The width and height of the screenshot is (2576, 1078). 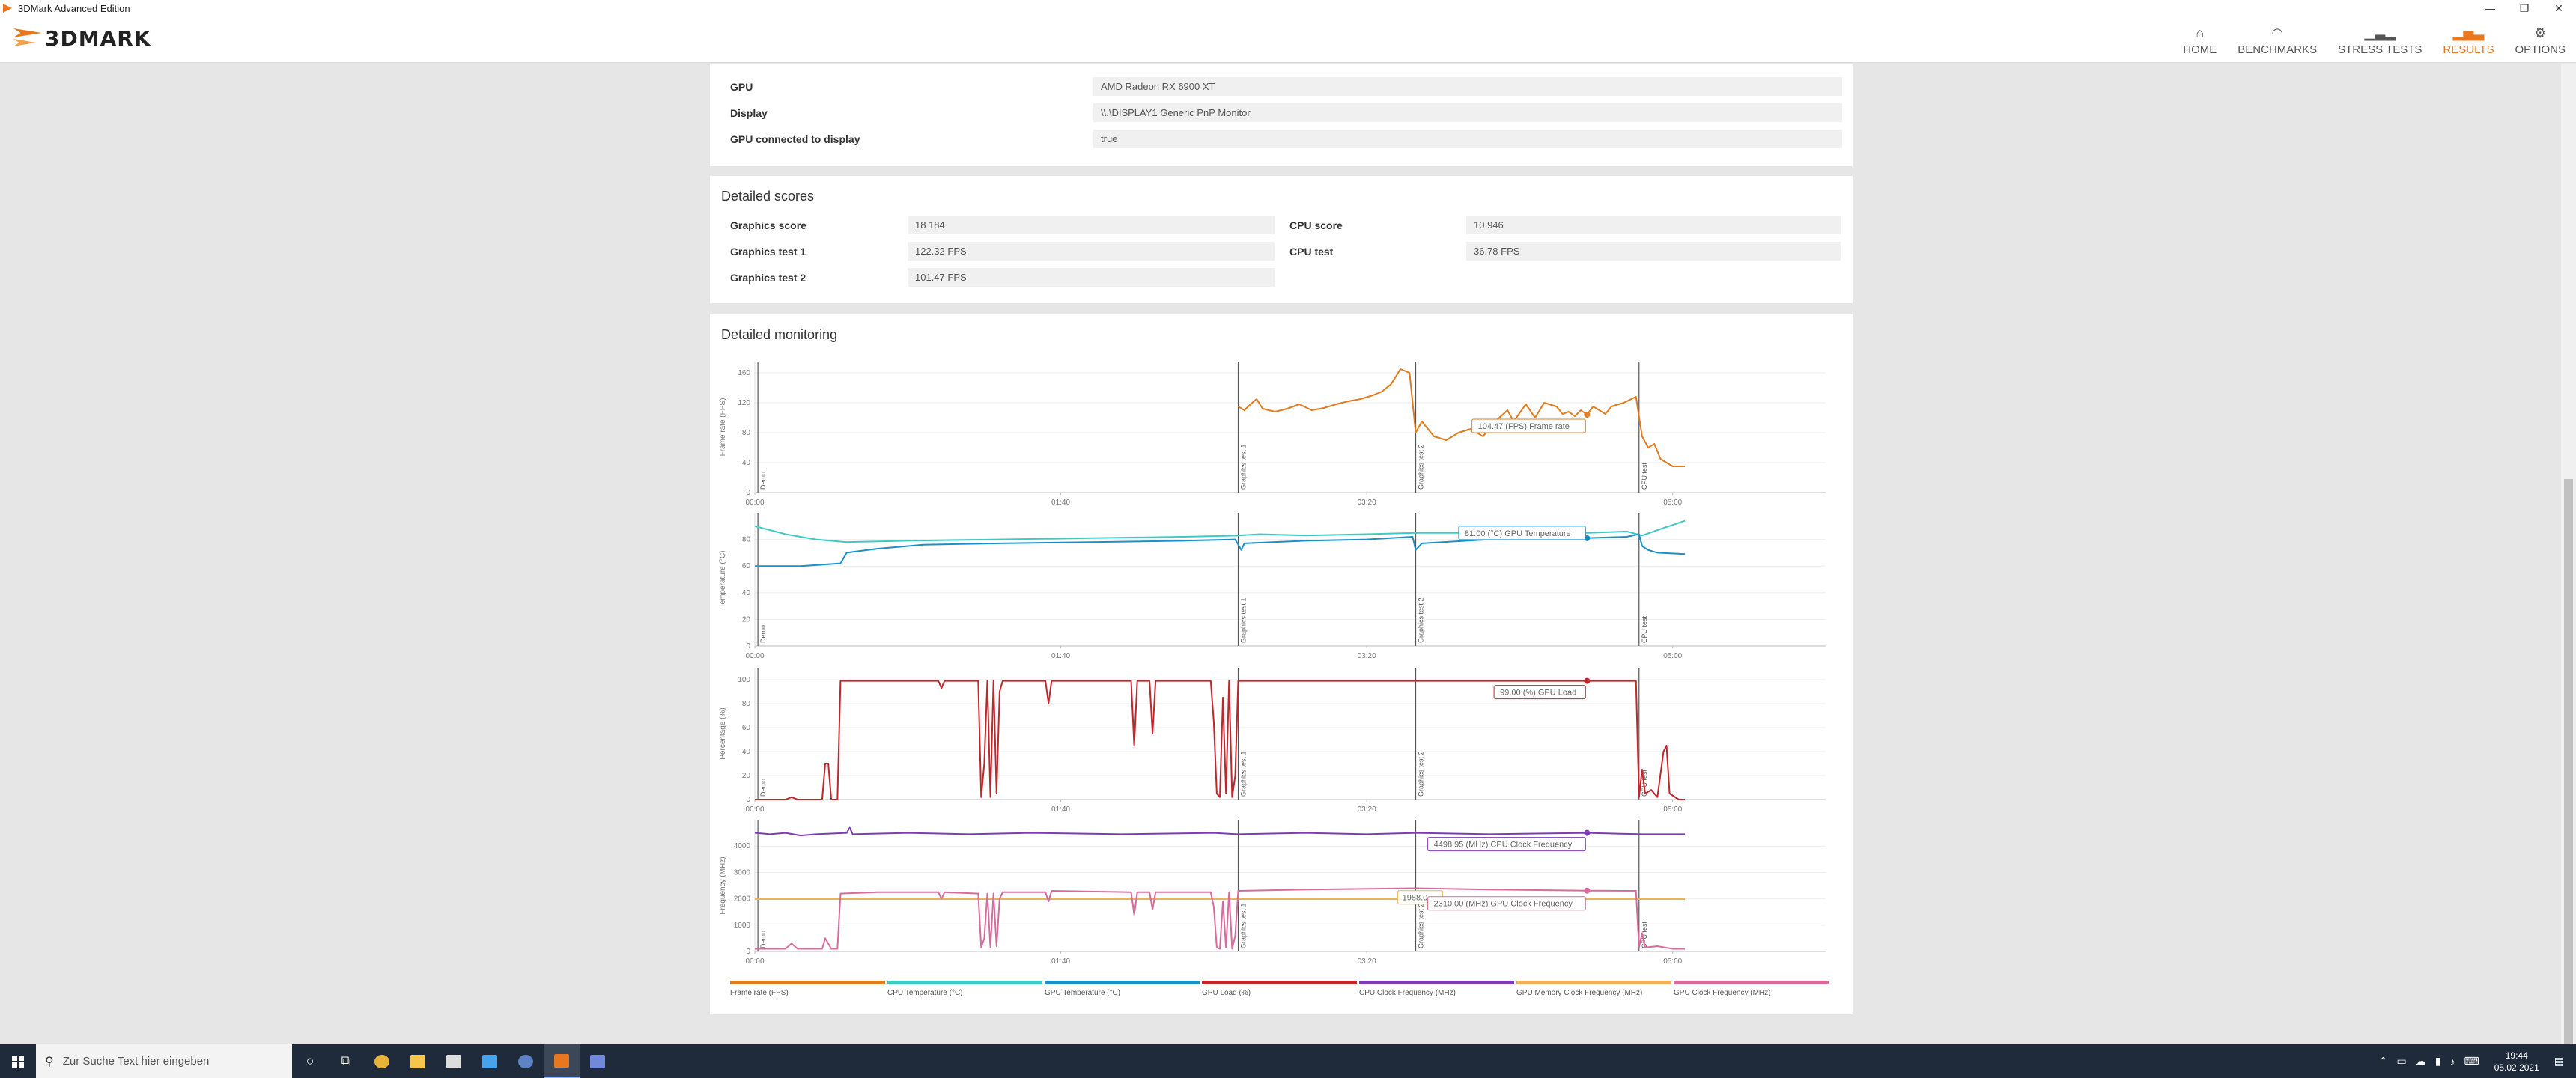 What do you see at coordinates (925, 993) in the screenshot?
I see `legend-label: CPU Temperature (°C)` at bounding box center [925, 993].